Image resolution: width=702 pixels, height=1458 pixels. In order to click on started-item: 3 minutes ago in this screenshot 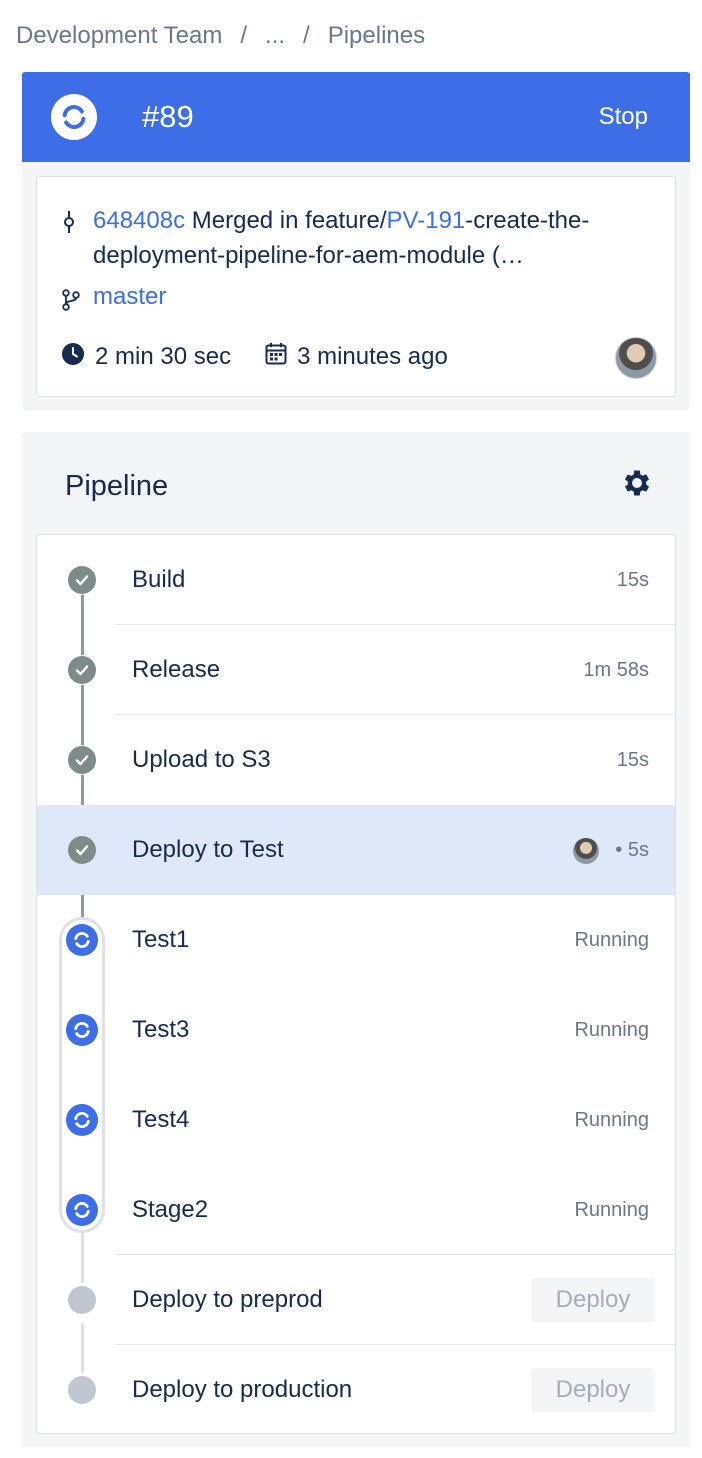, I will do `click(356, 357)`.